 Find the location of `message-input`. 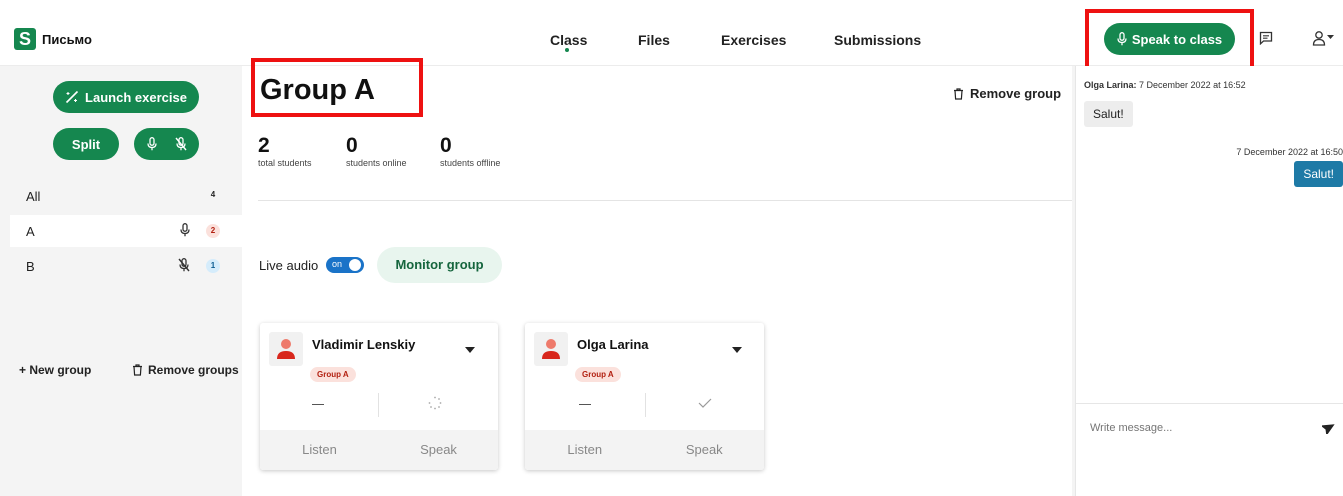

message-input is located at coordinates (1200, 428).